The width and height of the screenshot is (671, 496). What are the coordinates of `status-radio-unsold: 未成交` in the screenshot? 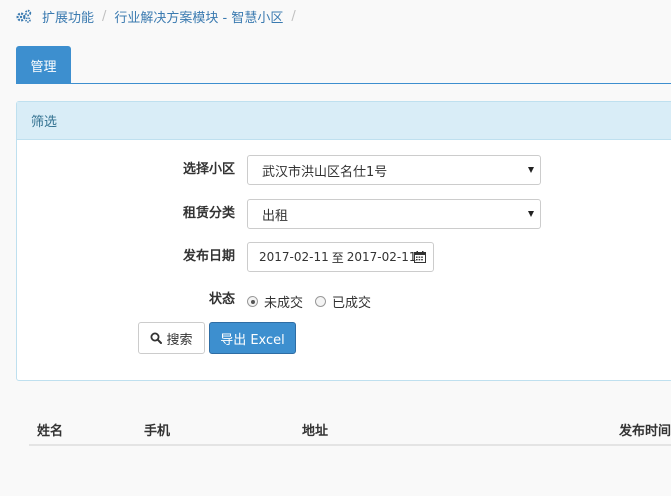 It's located at (275, 301).